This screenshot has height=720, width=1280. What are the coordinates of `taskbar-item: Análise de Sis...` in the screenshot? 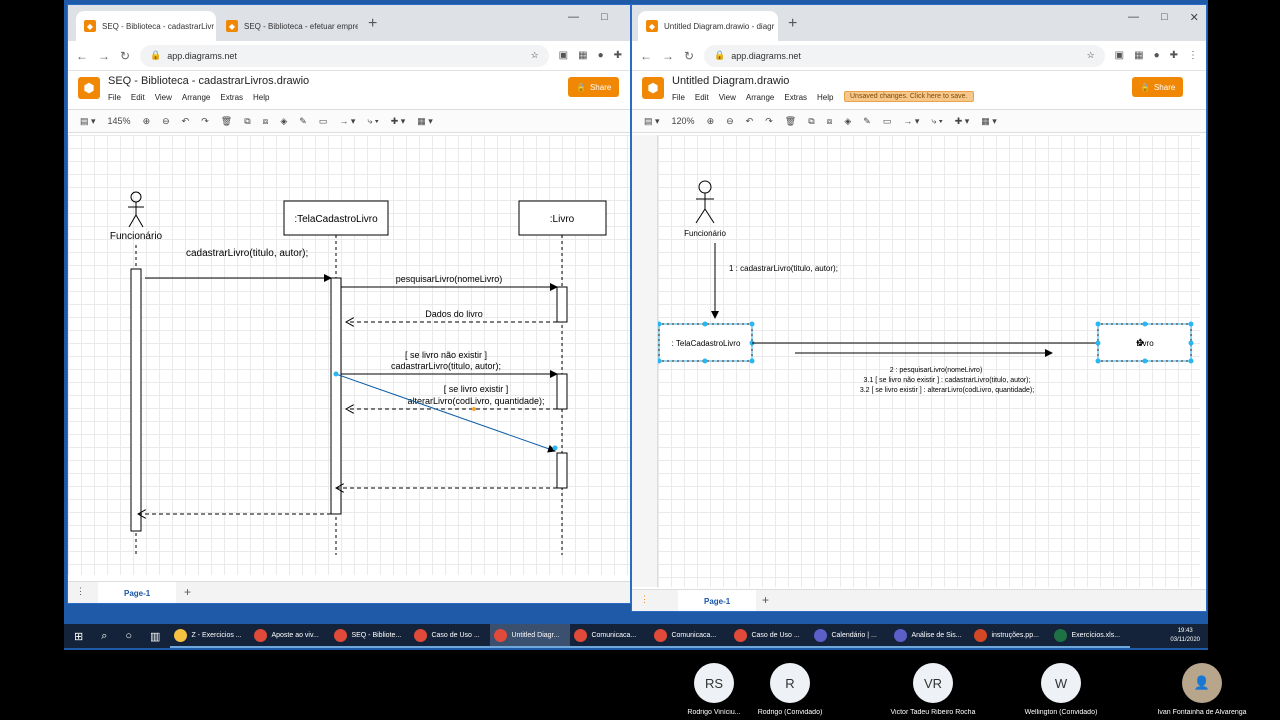 It's located at (930, 636).